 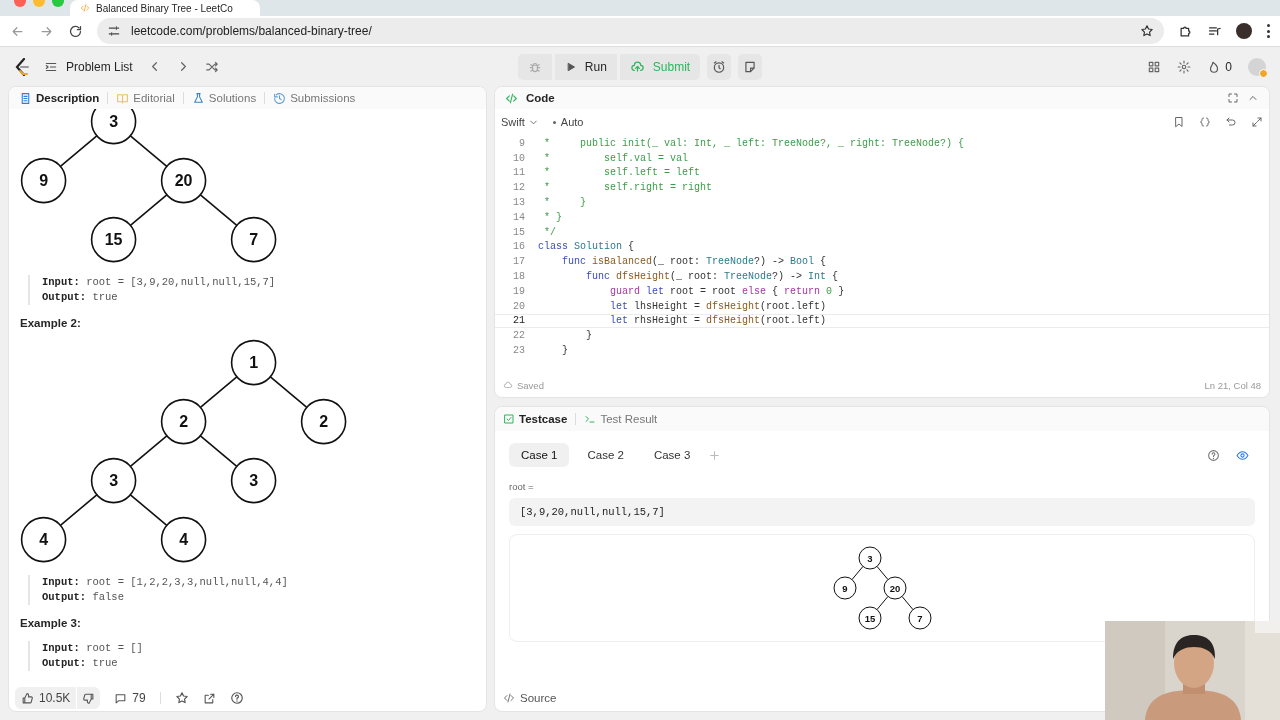 I want to click on example-heading: Example 2:, so click(x=51, y=323).